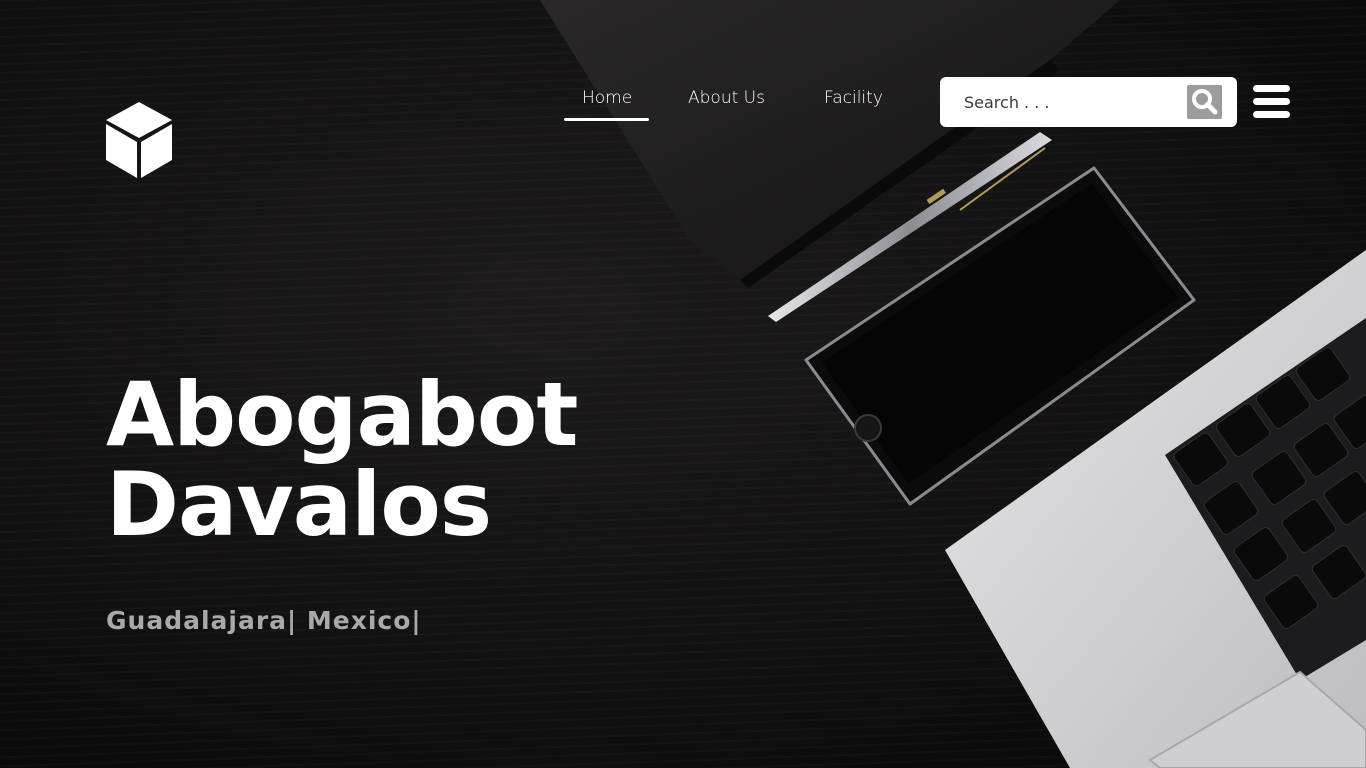  What do you see at coordinates (853, 98) in the screenshot?
I see `nav-item-facility: Facility` at bounding box center [853, 98].